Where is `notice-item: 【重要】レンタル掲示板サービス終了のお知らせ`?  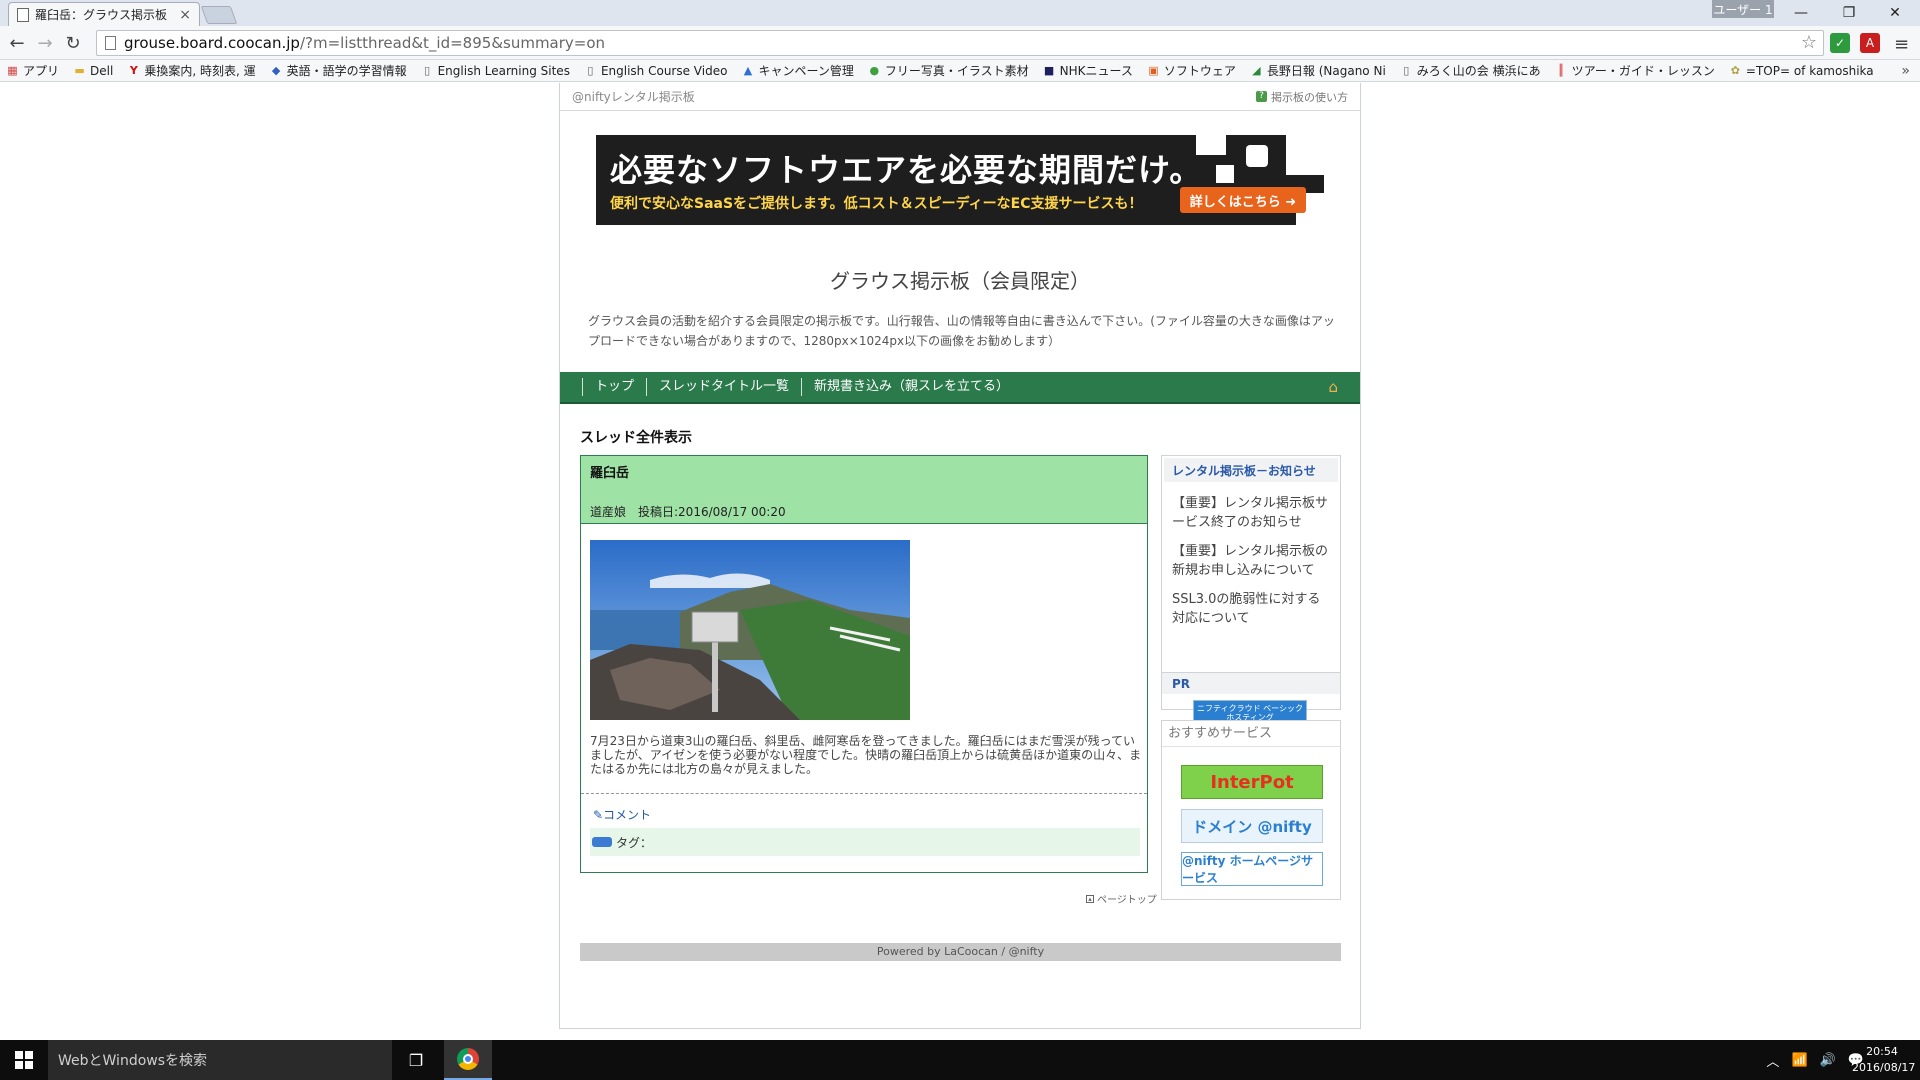
notice-item: 【重要】レンタル掲示板サービス終了のお知らせ is located at coordinates (1251, 513).